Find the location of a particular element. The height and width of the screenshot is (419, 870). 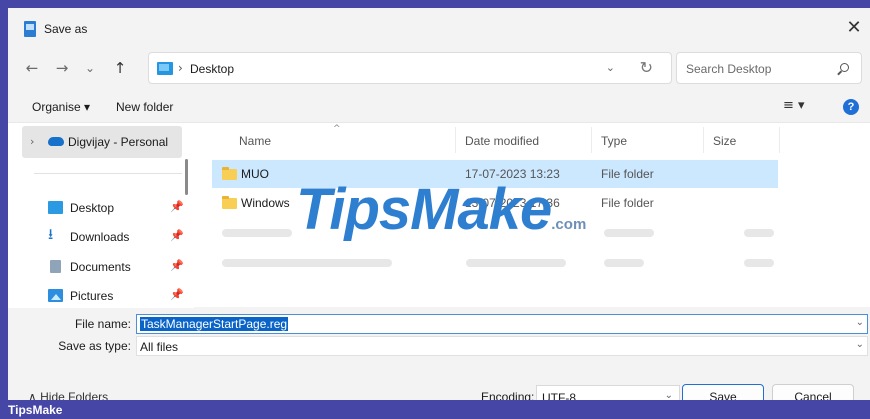

sidebar-item-label: Downloads is located at coordinates (100, 237).